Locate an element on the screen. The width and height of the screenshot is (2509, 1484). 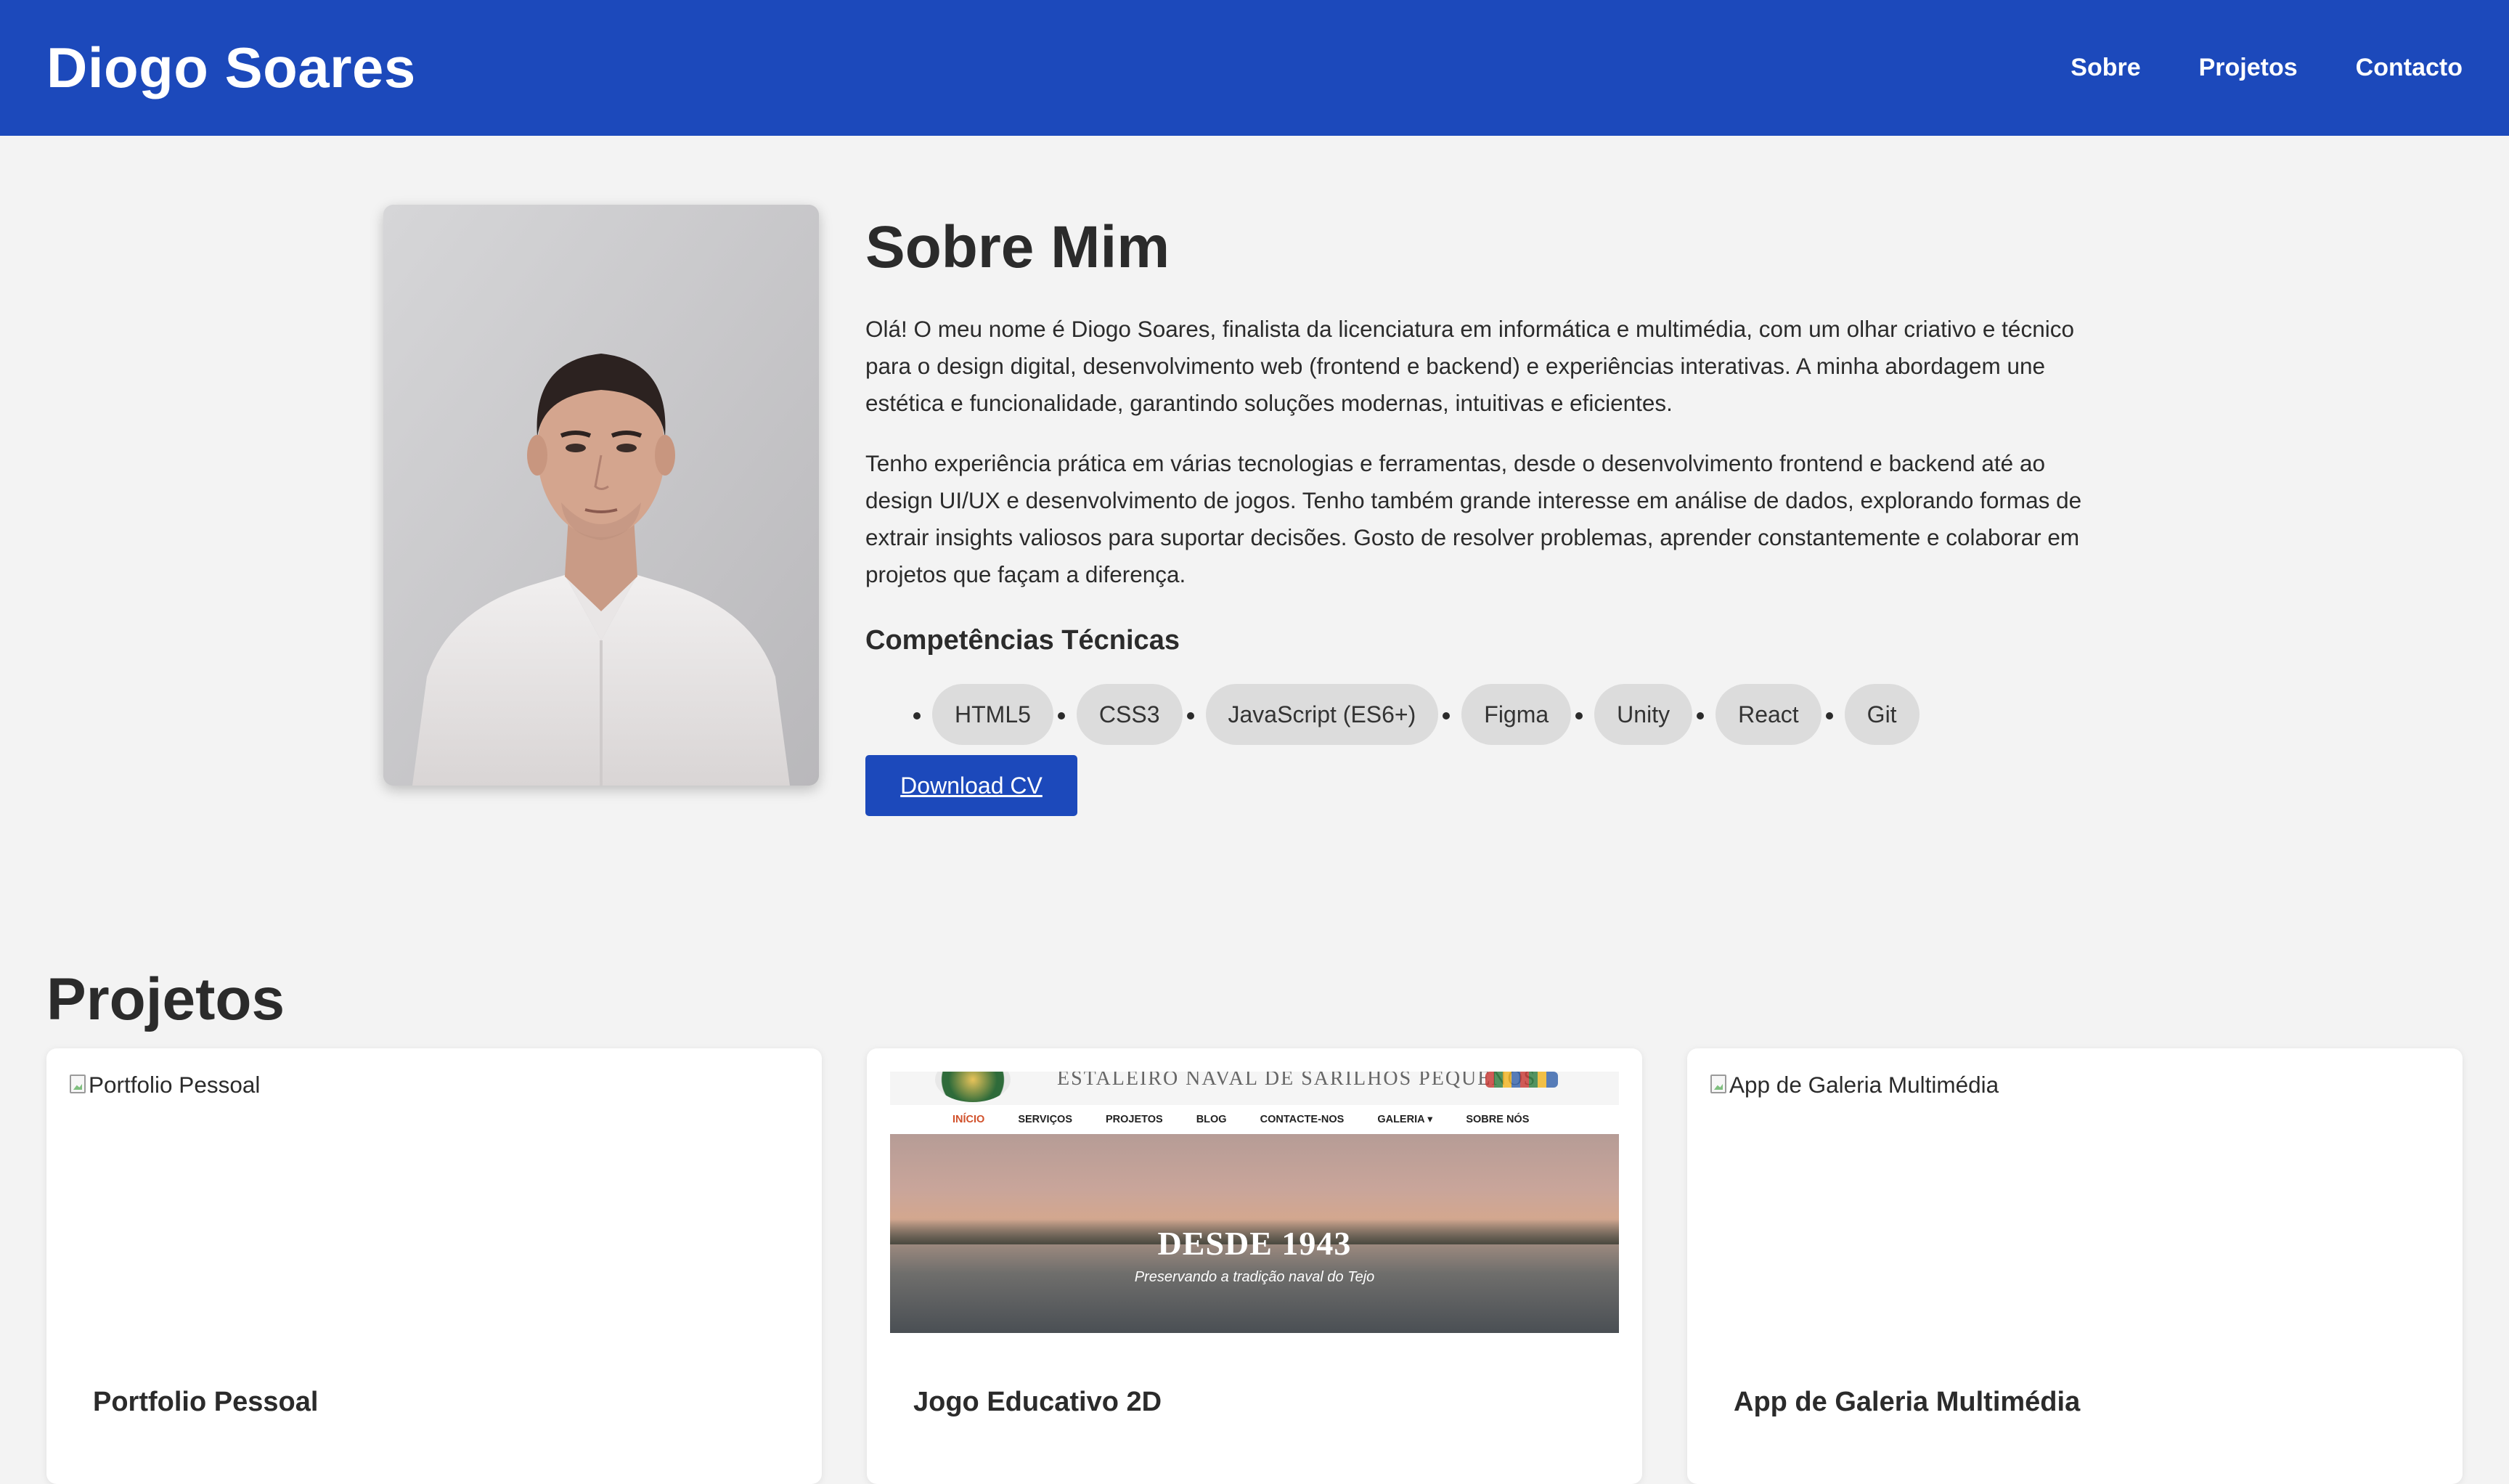
image-alt-text: App de Galeria Multimédia is located at coordinates (1864, 1085).